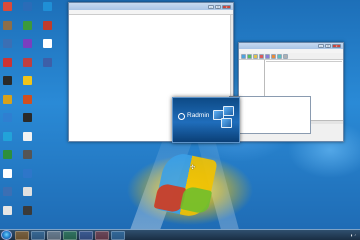  Describe the element at coordinates (6, 235) in the screenshot. I see `start-button` at that location.